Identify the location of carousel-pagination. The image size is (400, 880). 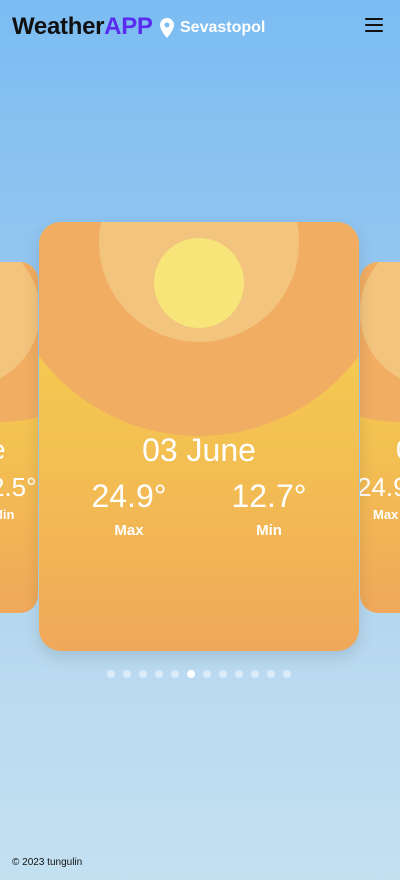
(203, 674).